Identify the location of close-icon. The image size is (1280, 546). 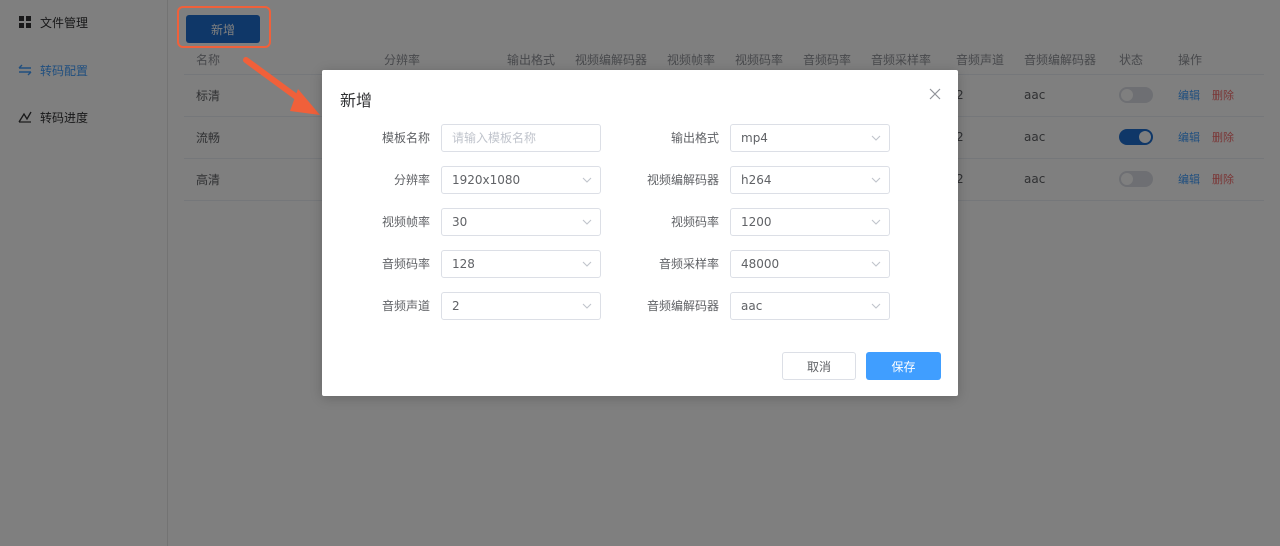
(935, 95).